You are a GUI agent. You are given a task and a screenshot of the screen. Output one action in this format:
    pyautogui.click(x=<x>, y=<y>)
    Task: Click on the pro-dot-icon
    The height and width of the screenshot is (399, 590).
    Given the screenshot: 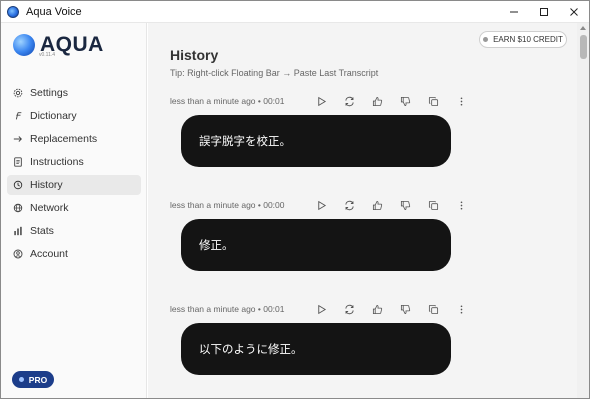 What is the action you would take?
    pyautogui.click(x=21, y=379)
    